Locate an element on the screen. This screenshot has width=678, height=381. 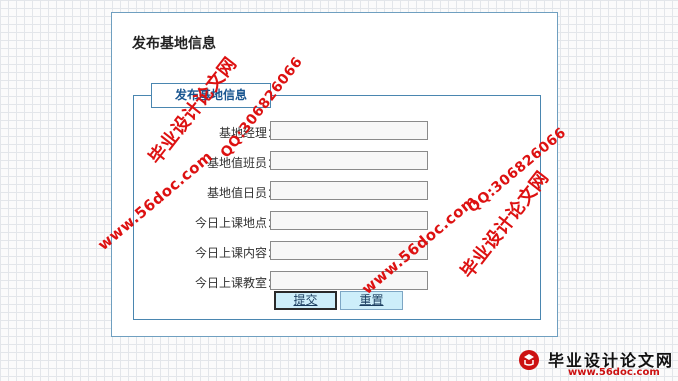
form-row-class-location: 今日上课地点： is located at coordinates (338, 222).